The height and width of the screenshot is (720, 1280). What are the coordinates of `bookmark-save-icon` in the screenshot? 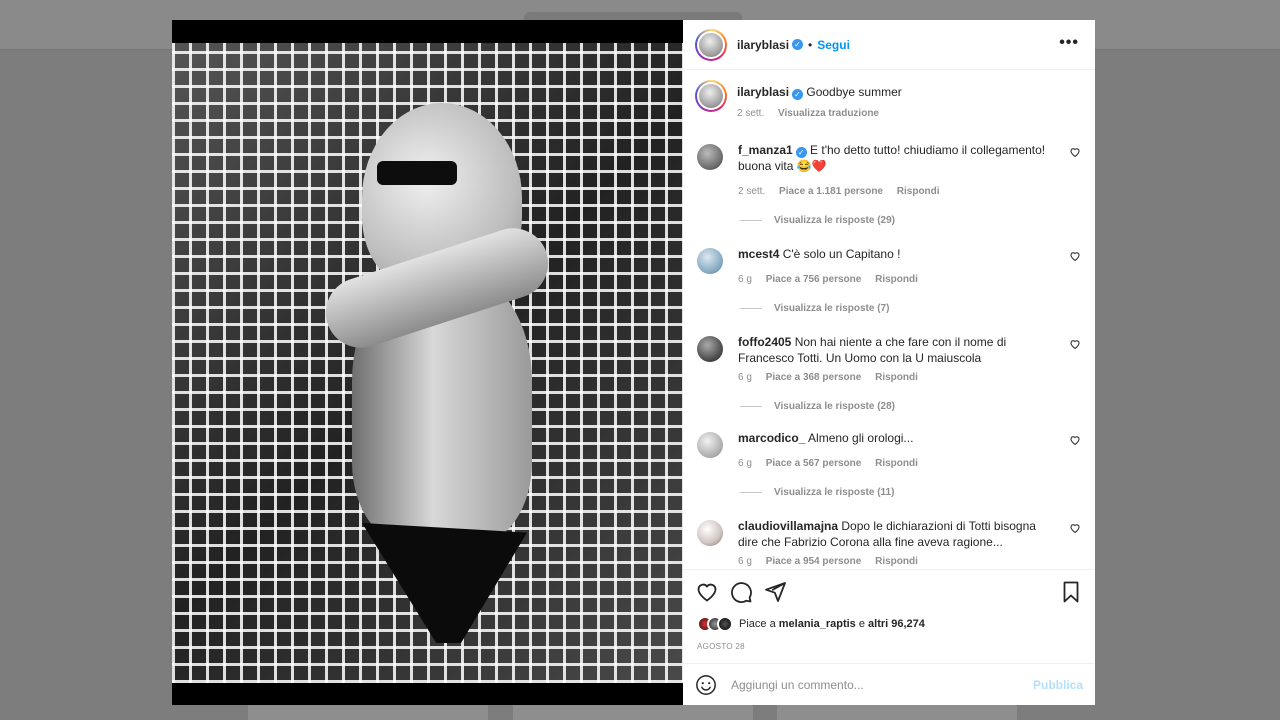 It's located at (1071, 592).